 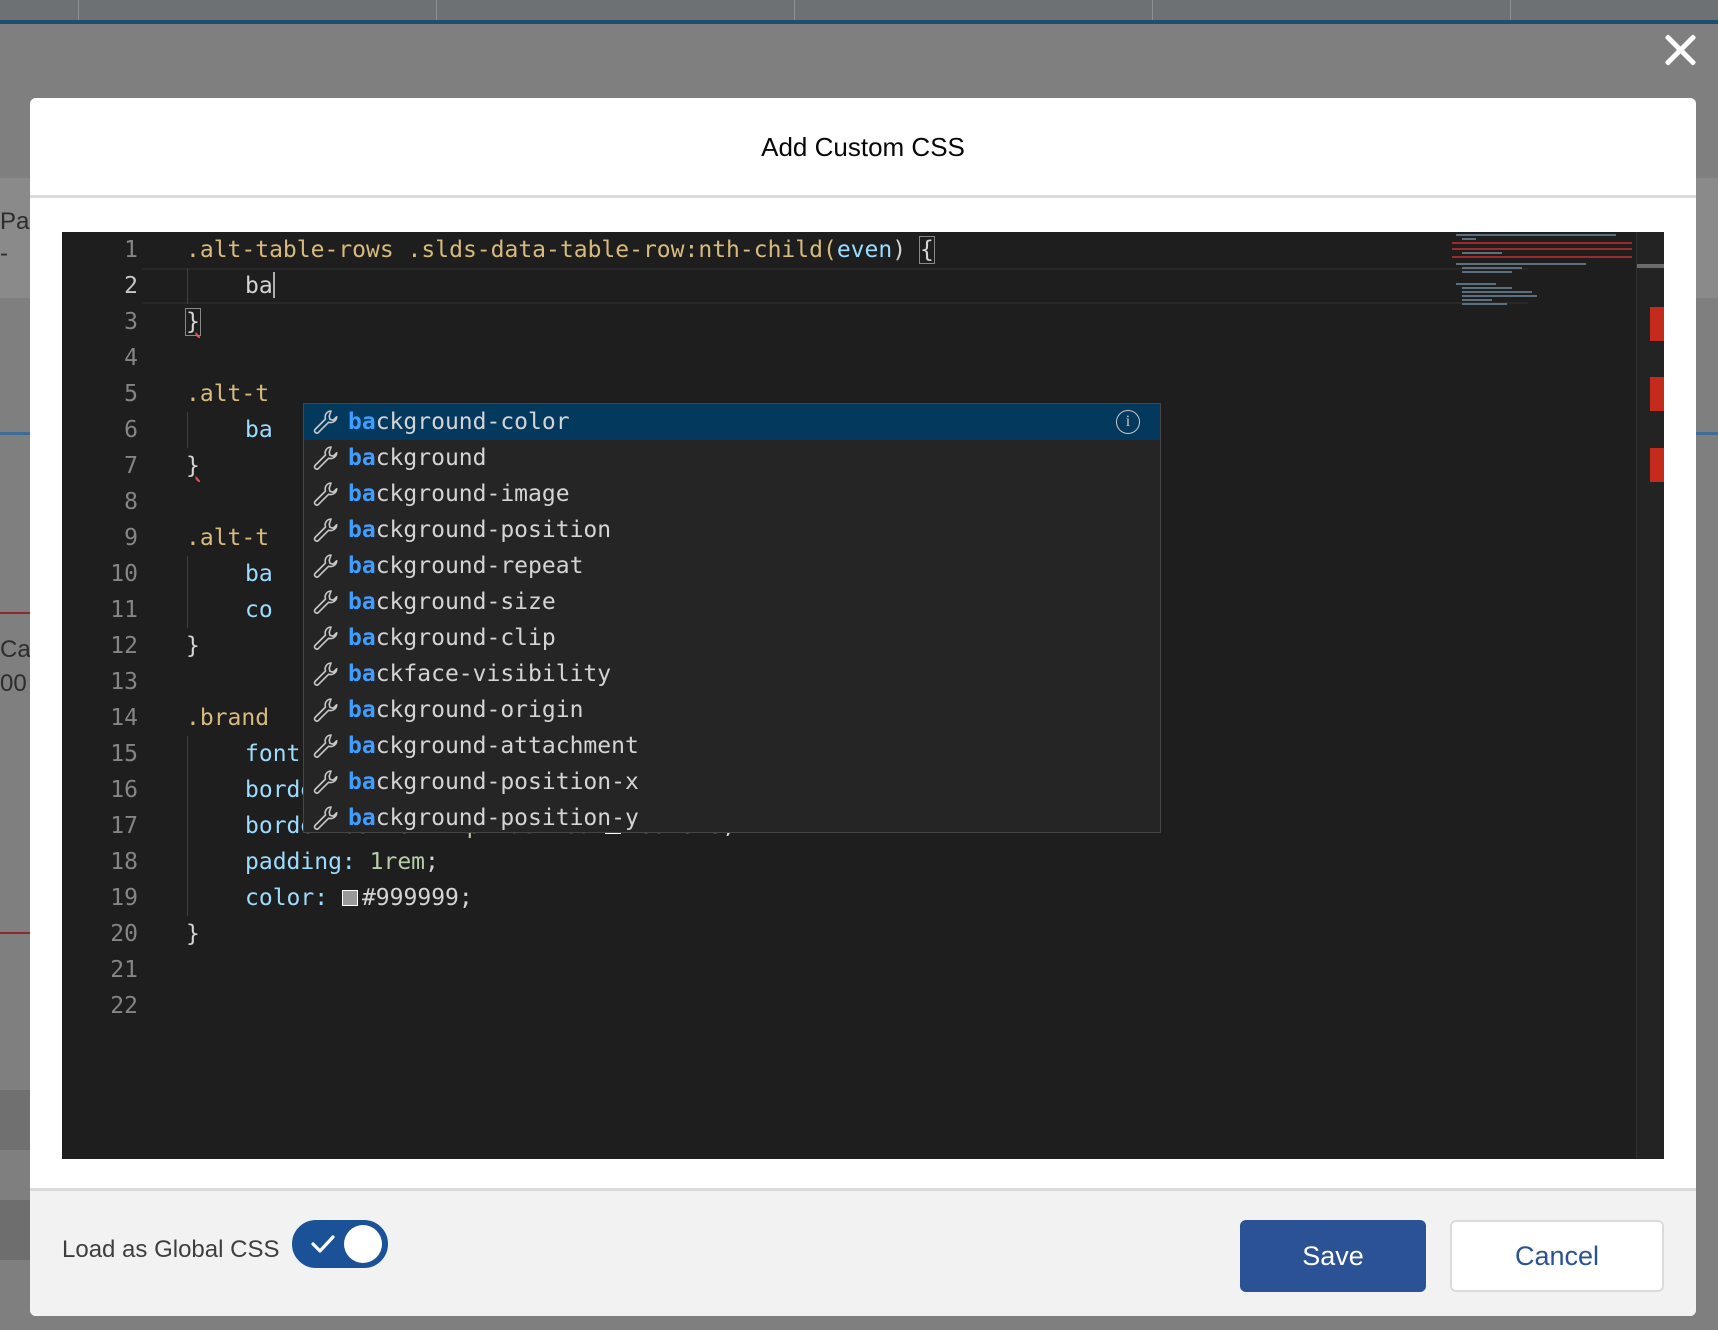 I want to click on suggestion-label: ckground-origin, so click(x=479, y=710).